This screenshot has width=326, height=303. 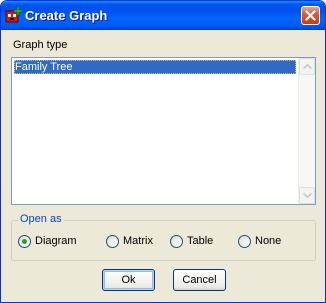 I want to click on ok-button: Ok, so click(x=128, y=280).